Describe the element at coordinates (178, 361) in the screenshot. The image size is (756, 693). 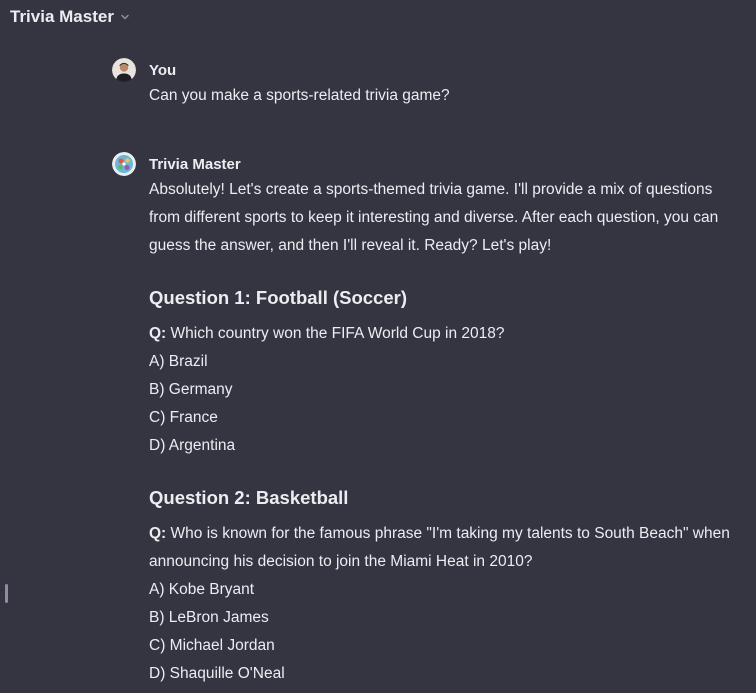
I see `answer-option: A) Brazil` at that location.